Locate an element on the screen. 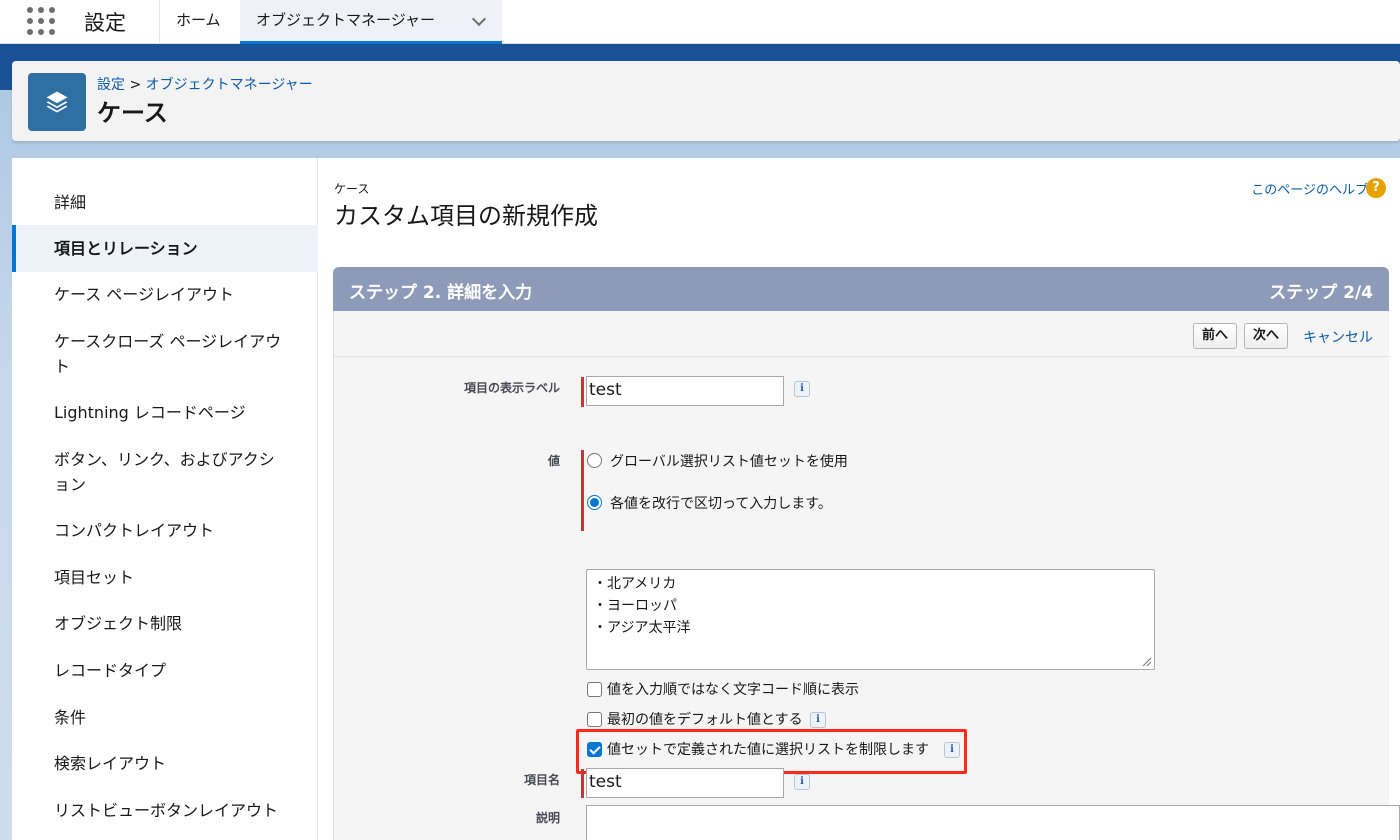  field-name-input: test is located at coordinates (685, 783).